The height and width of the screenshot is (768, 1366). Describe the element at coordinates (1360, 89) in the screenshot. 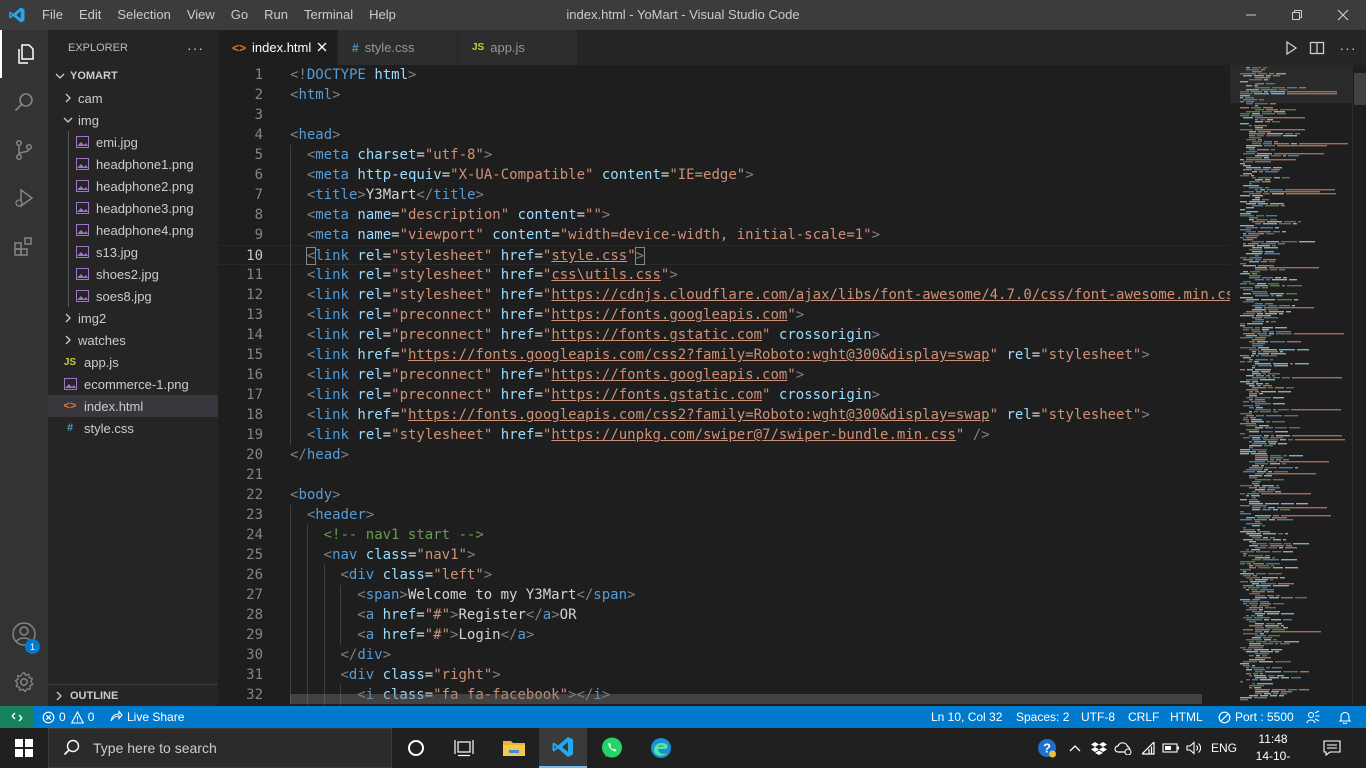

I see `scrollbar-thumb` at that location.